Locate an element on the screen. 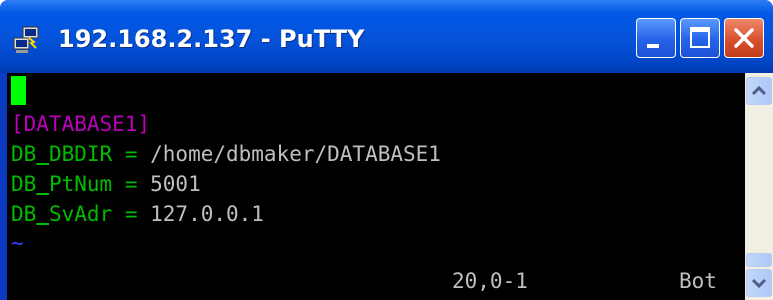 The image size is (773, 300). config-line: DB DBDIR = /home/dbmaker/DATABASE1 is located at coordinates (226, 154).